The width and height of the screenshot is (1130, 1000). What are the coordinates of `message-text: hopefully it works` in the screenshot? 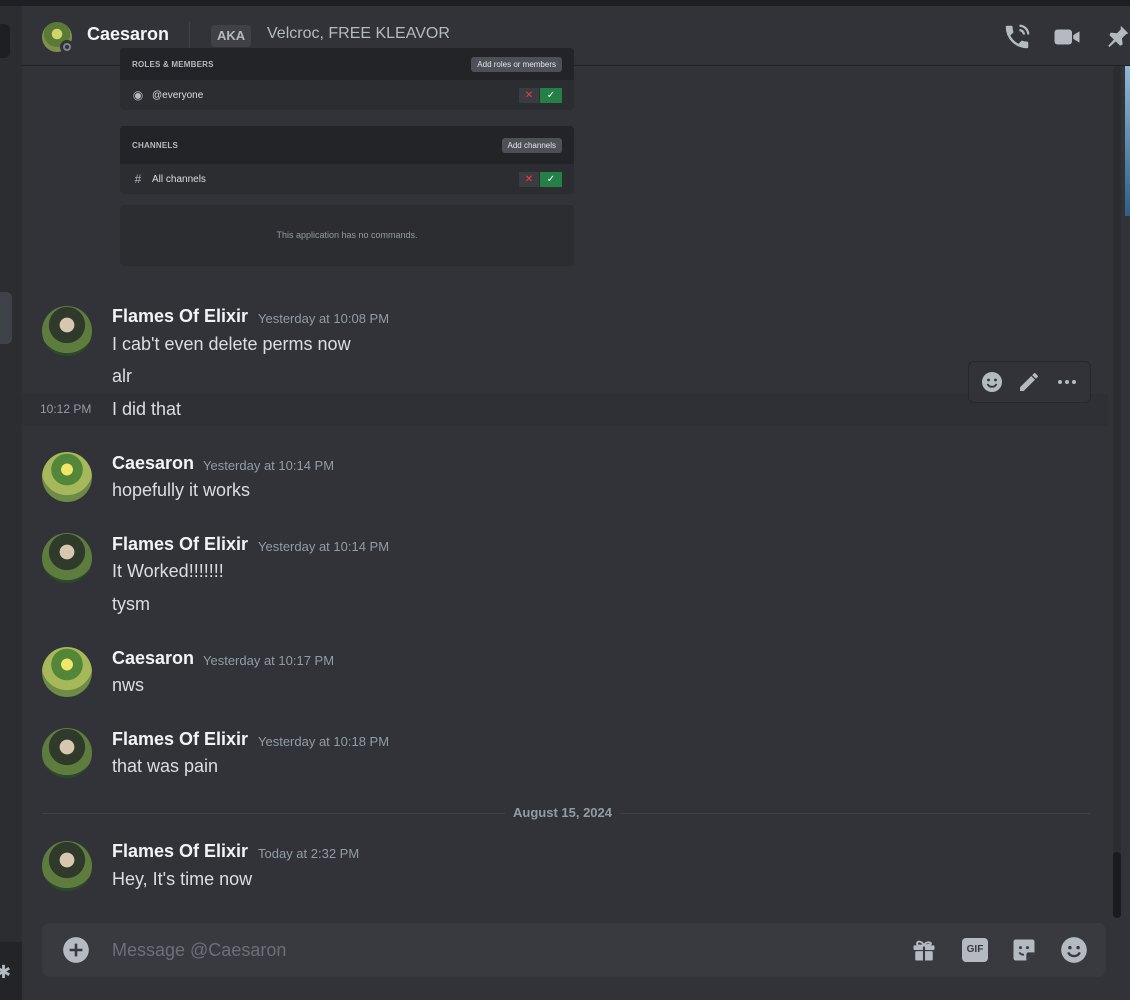 It's located at (181, 490).